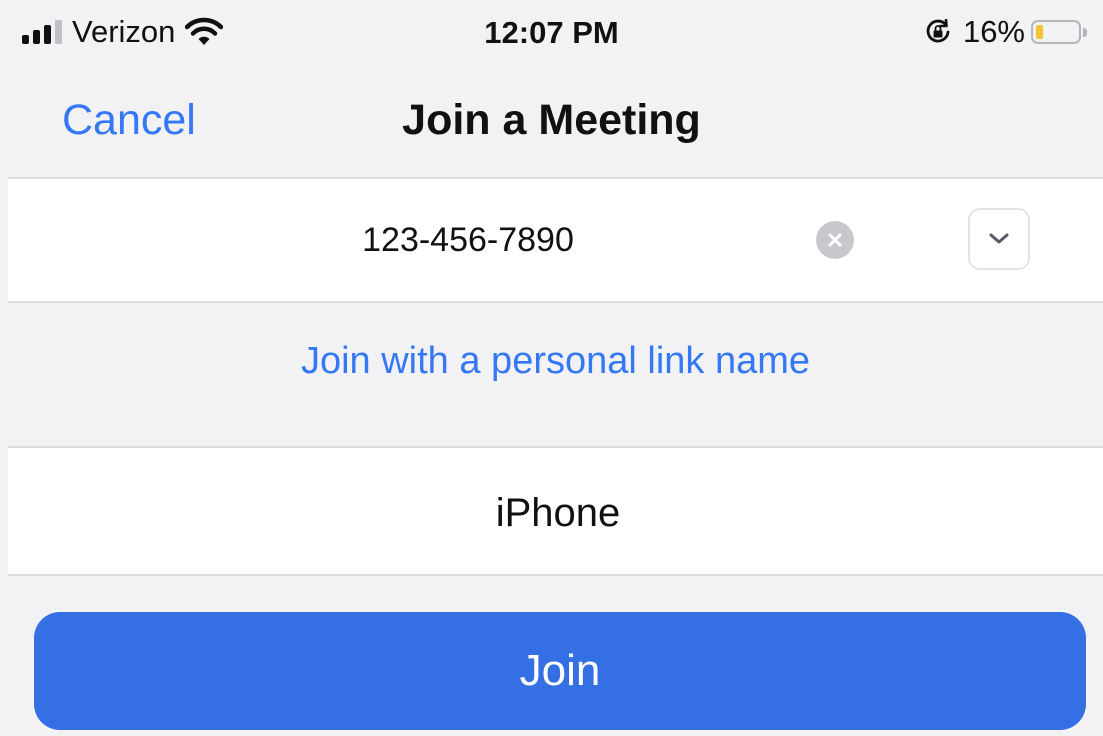  I want to click on status-bar: Verizon 12:07 PM 16%, so click(551, 35).